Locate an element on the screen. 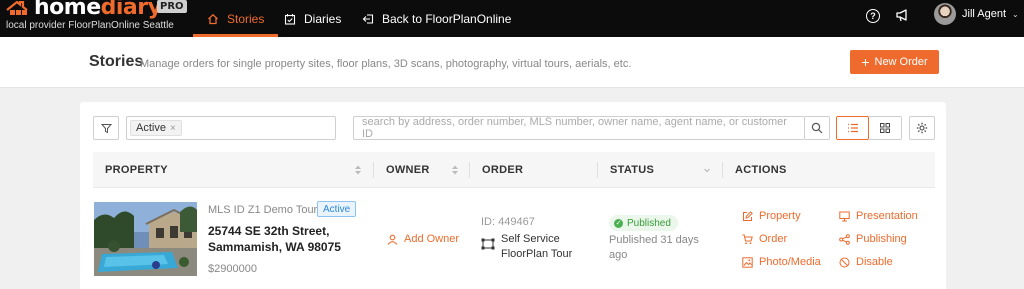  action-property: Property is located at coordinates (771, 216).